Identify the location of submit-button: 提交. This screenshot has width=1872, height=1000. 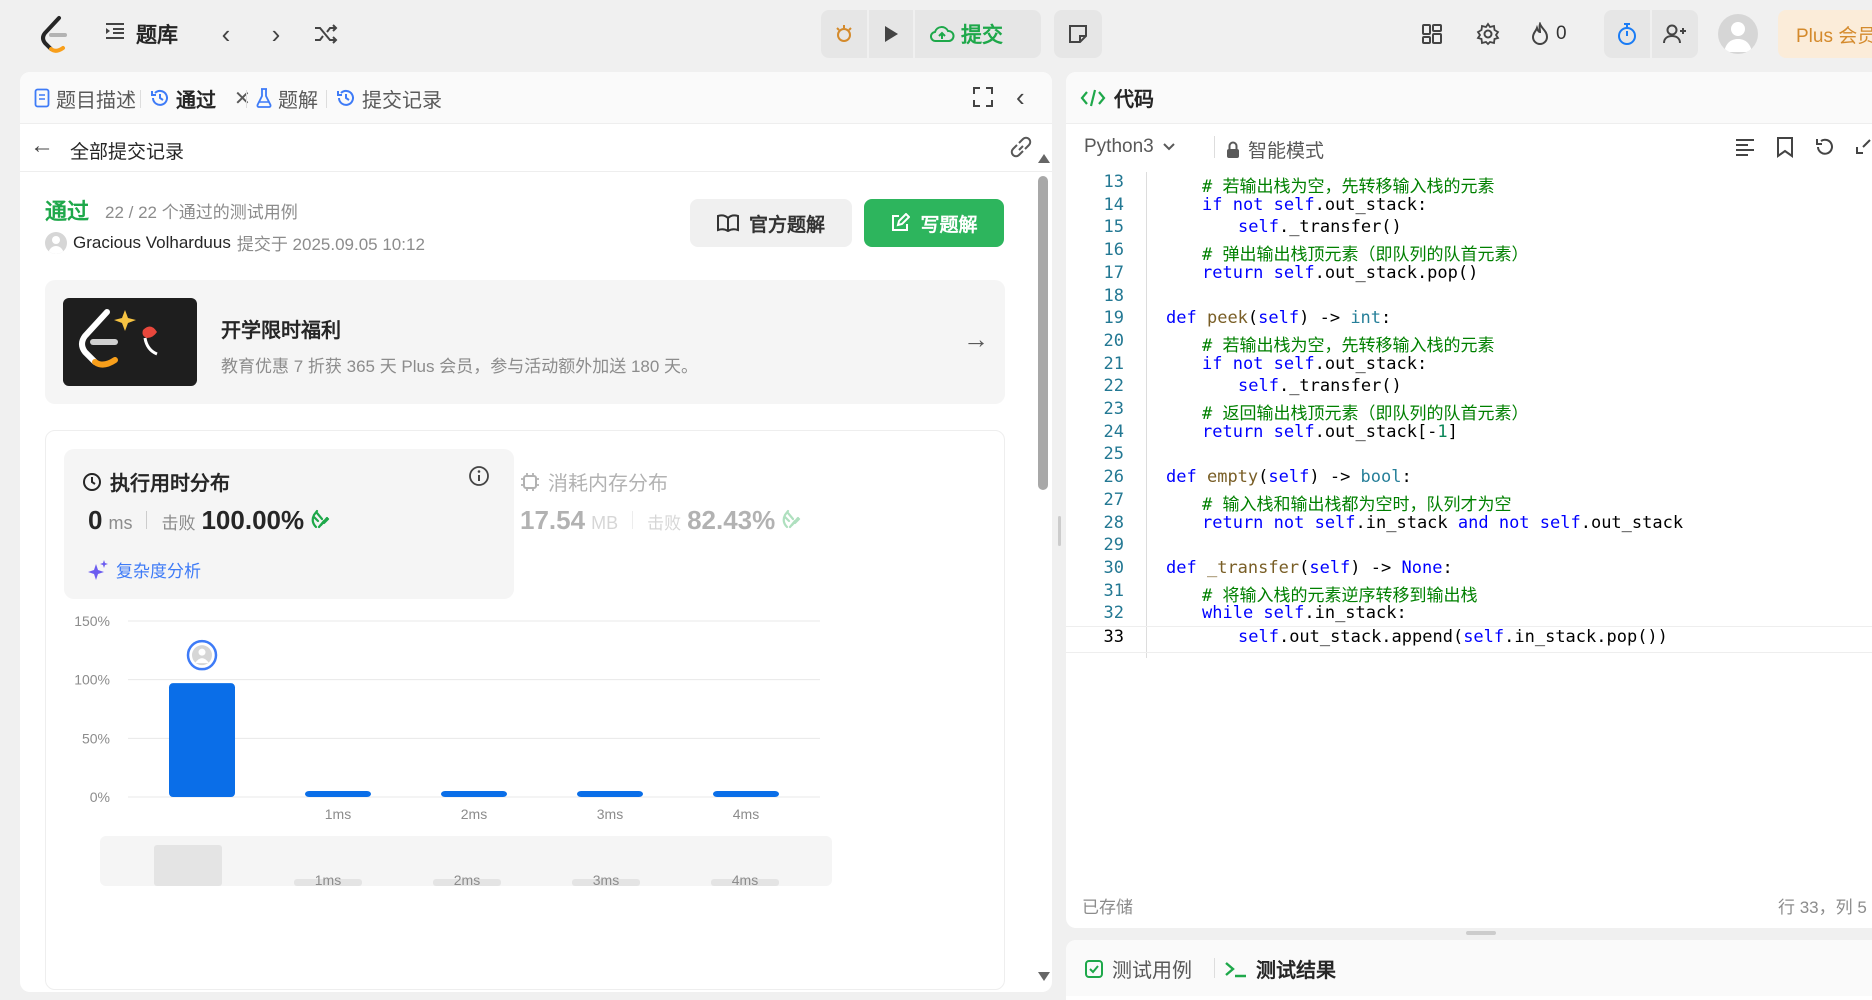
(966, 34).